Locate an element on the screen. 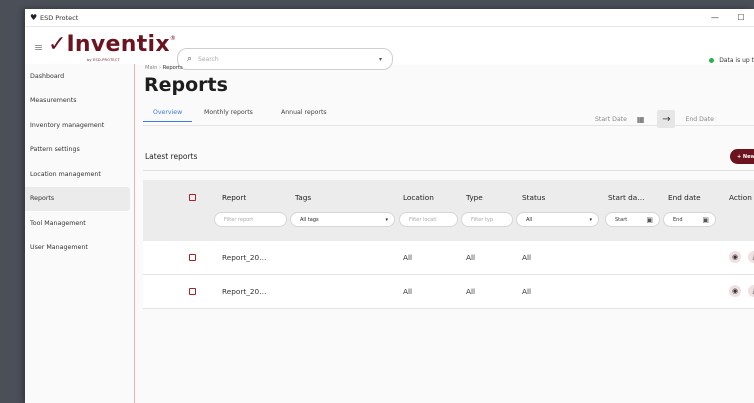  app-heart-icon: ♥ is located at coordinates (34, 17).